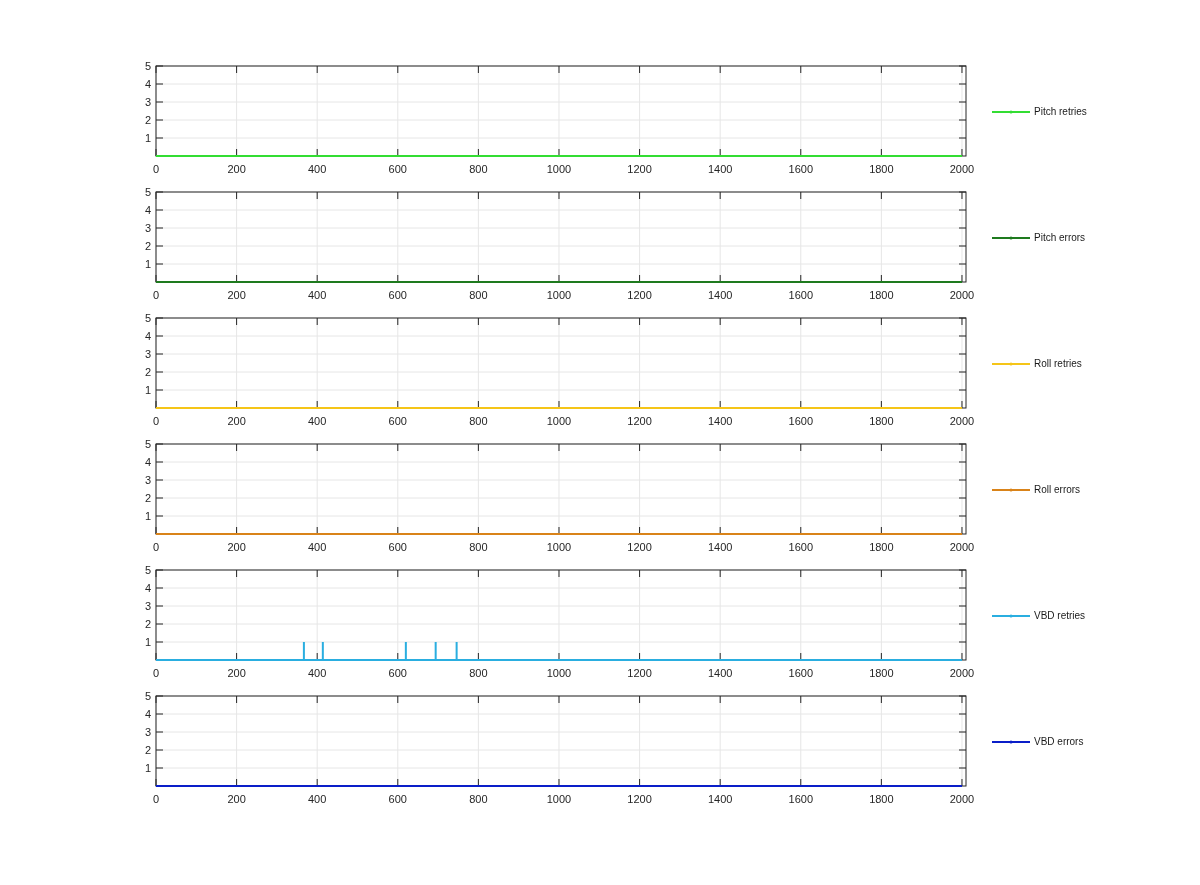 The height and width of the screenshot is (885, 1200). Describe the element at coordinates (1058, 364) in the screenshot. I see `legend-label: Roll retries` at that location.